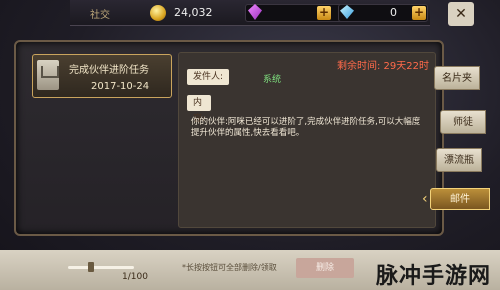  What do you see at coordinates (324, 13) in the screenshot?
I see `add-gem-button: +` at bounding box center [324, 13].